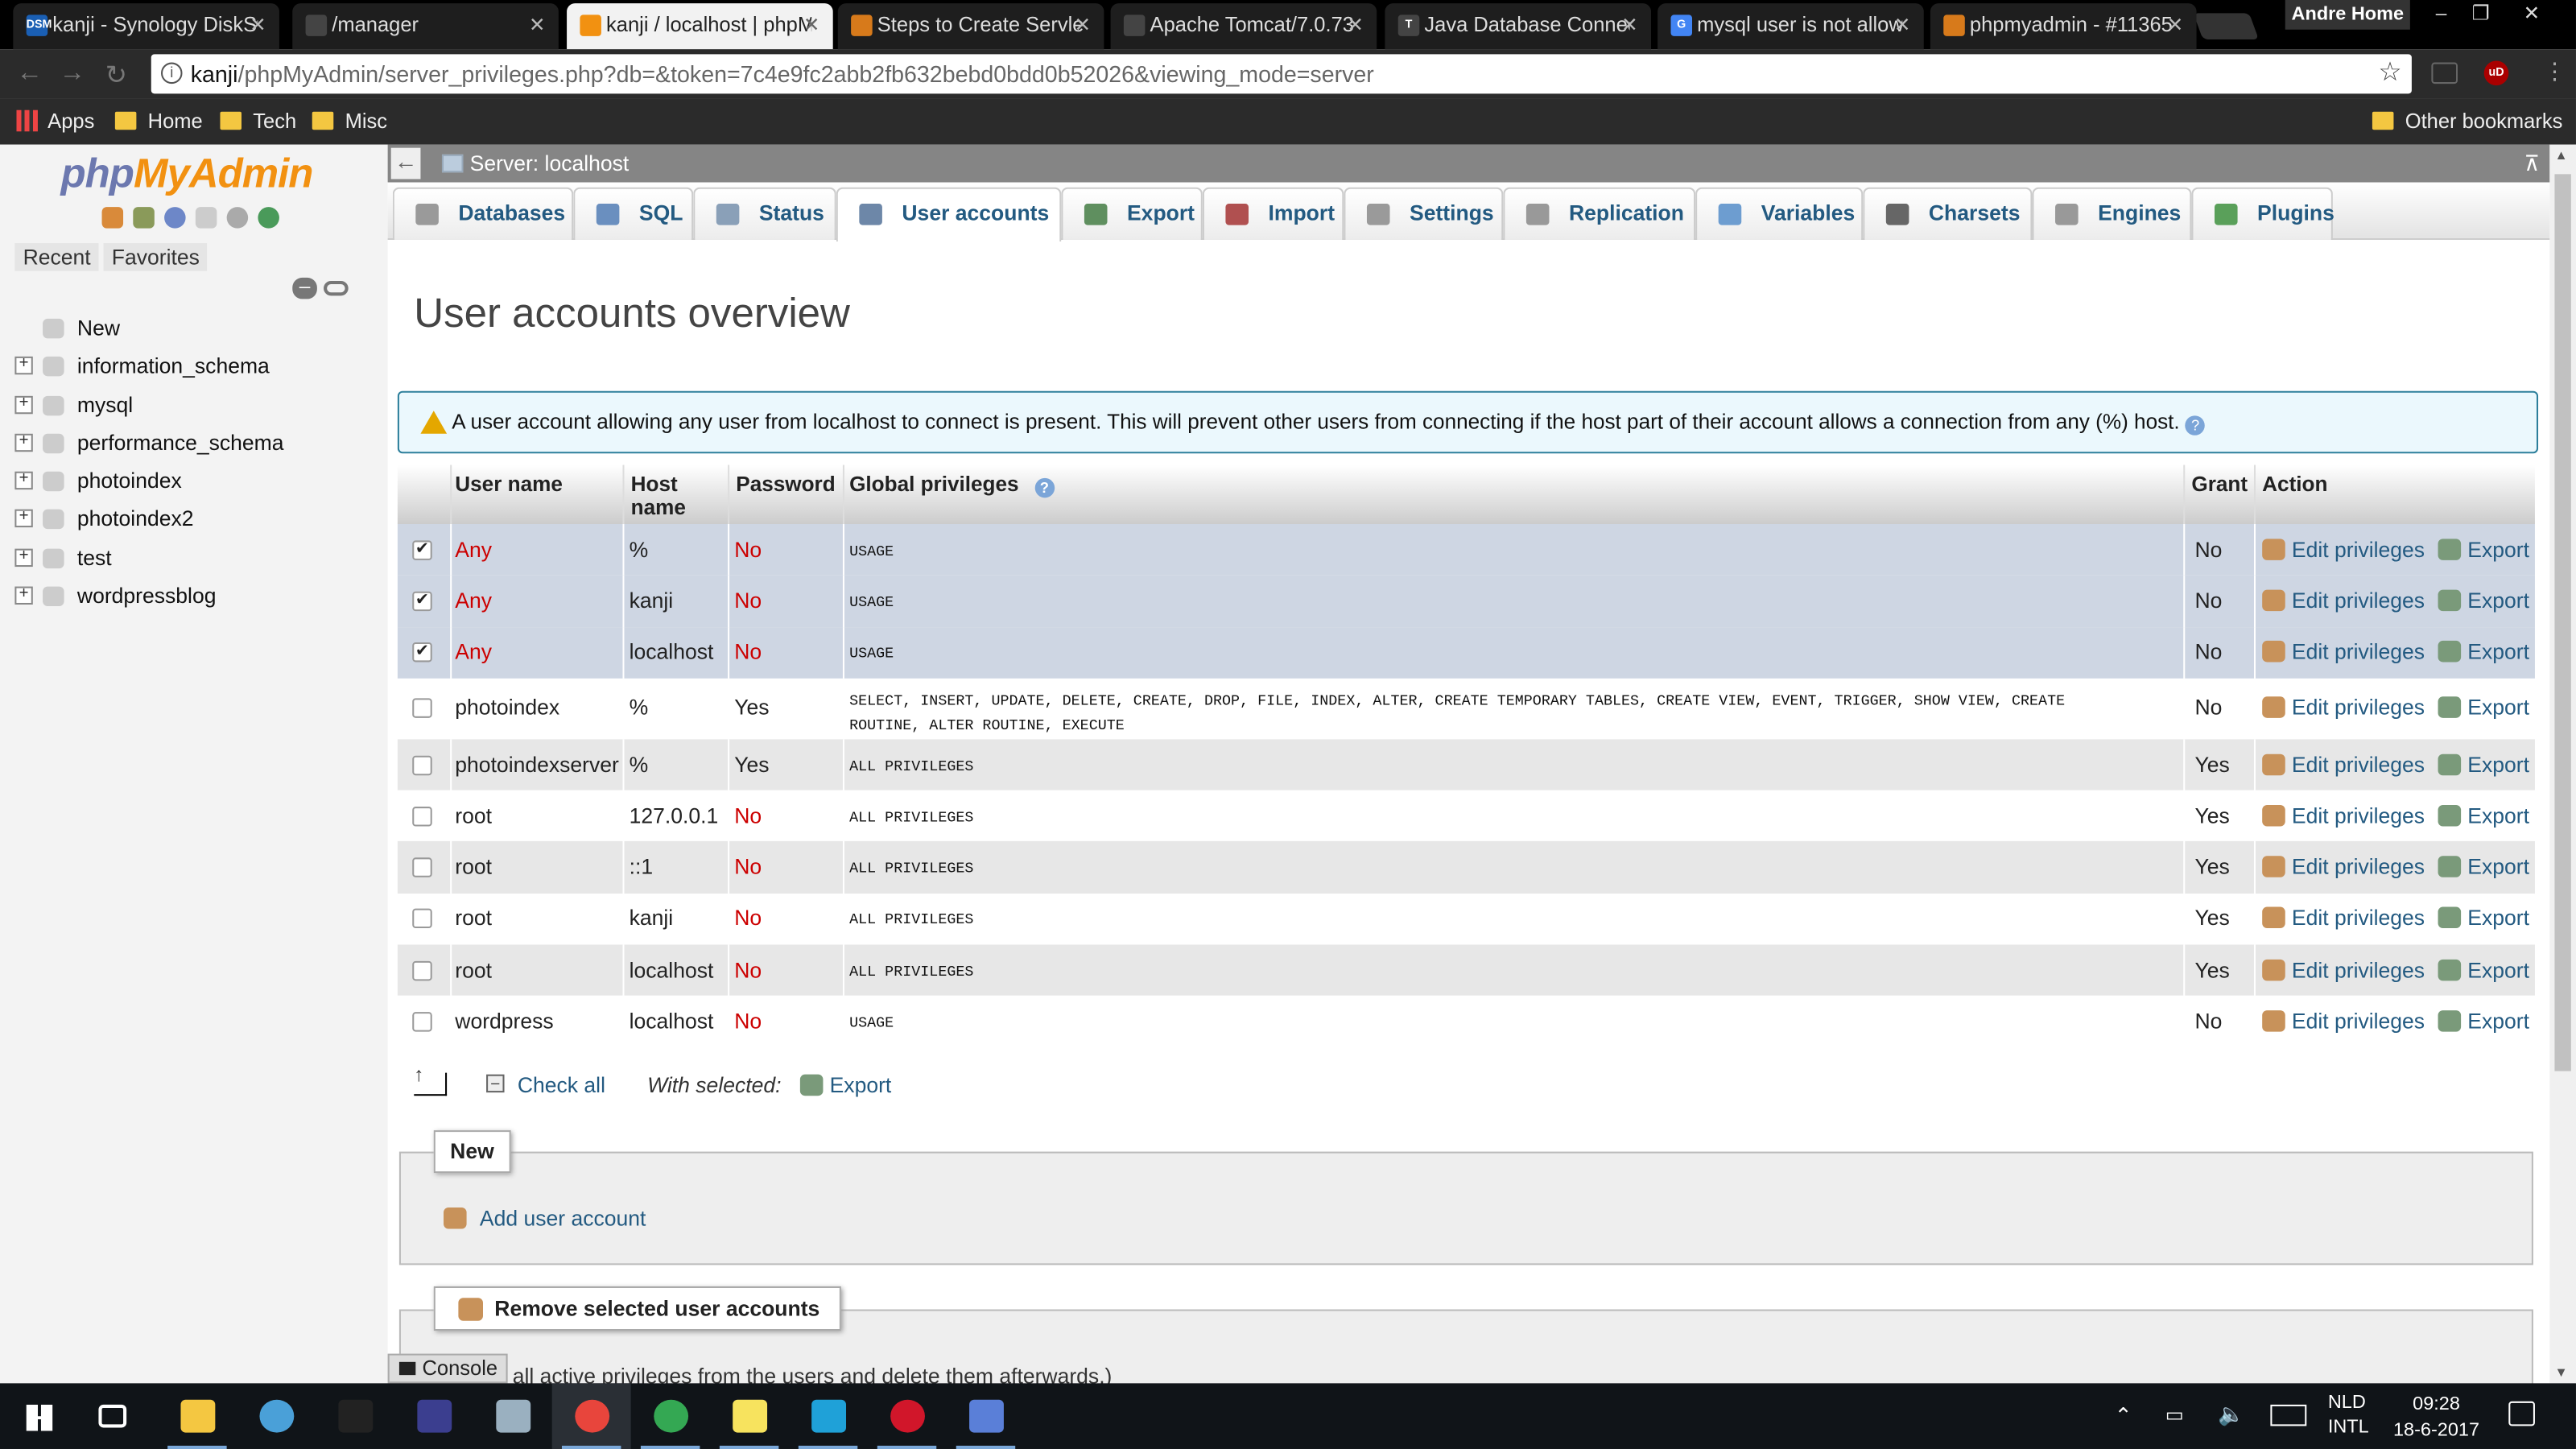  I want to click on tab-settings: Settings, so click(1424, 213).